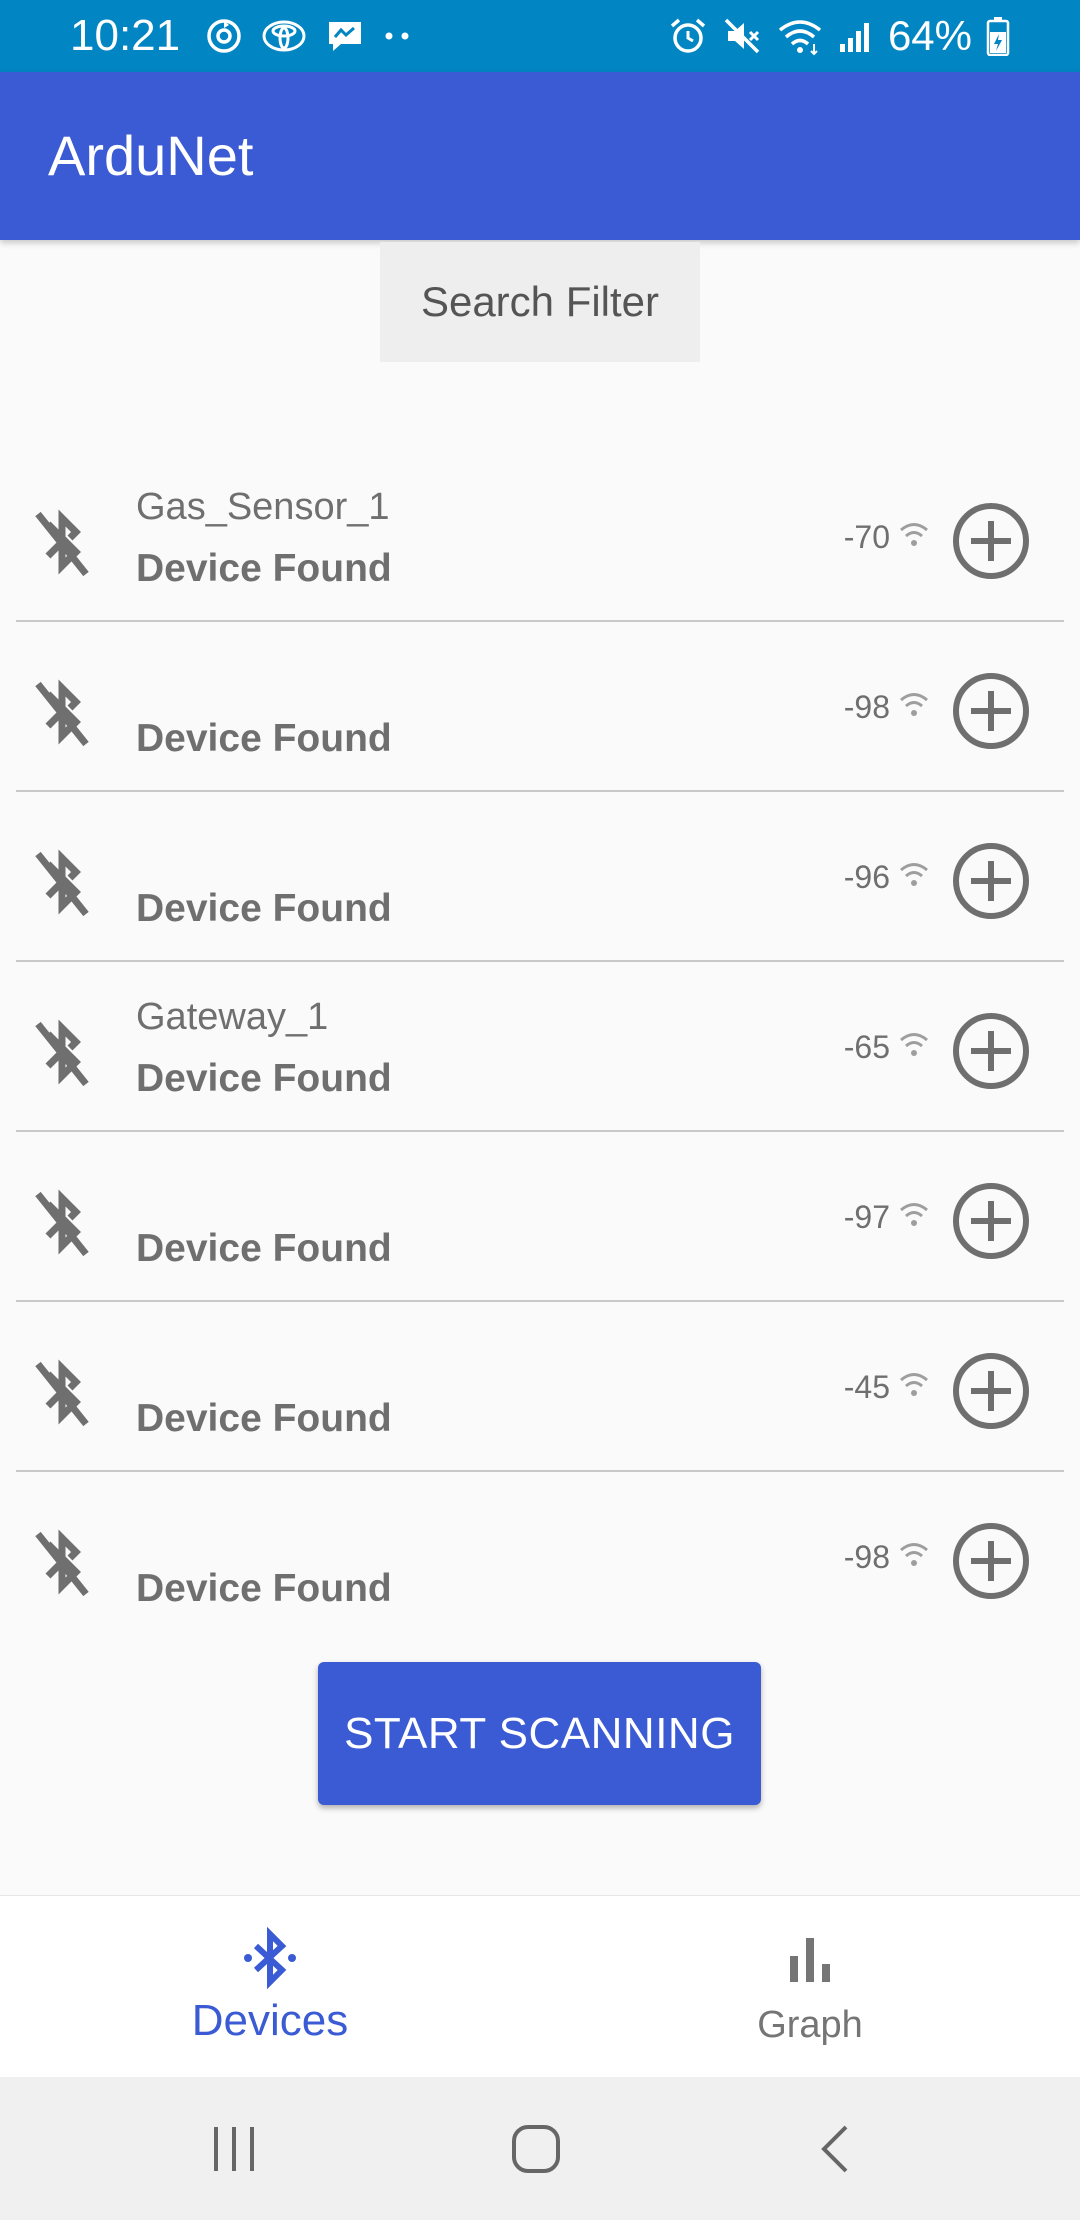  Describe the element at coordinates (540, 1217) in the screenshot. I see `device-list-item: Device Found -97` at that location.